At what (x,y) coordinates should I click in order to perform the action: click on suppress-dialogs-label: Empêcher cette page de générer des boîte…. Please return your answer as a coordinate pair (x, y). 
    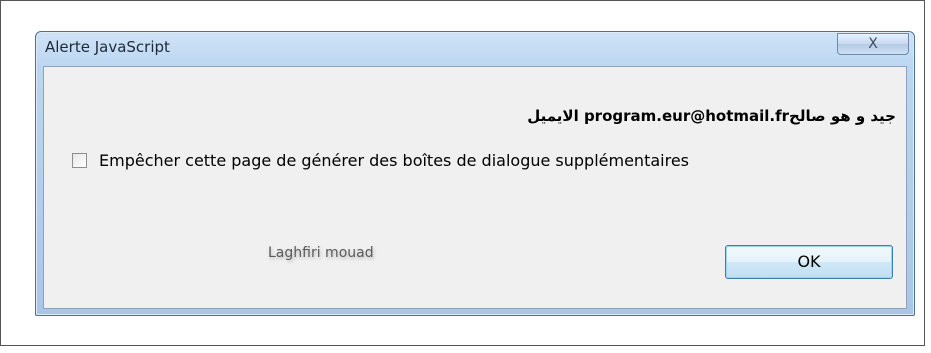
    Looking at the image, I should click on (394, 160).